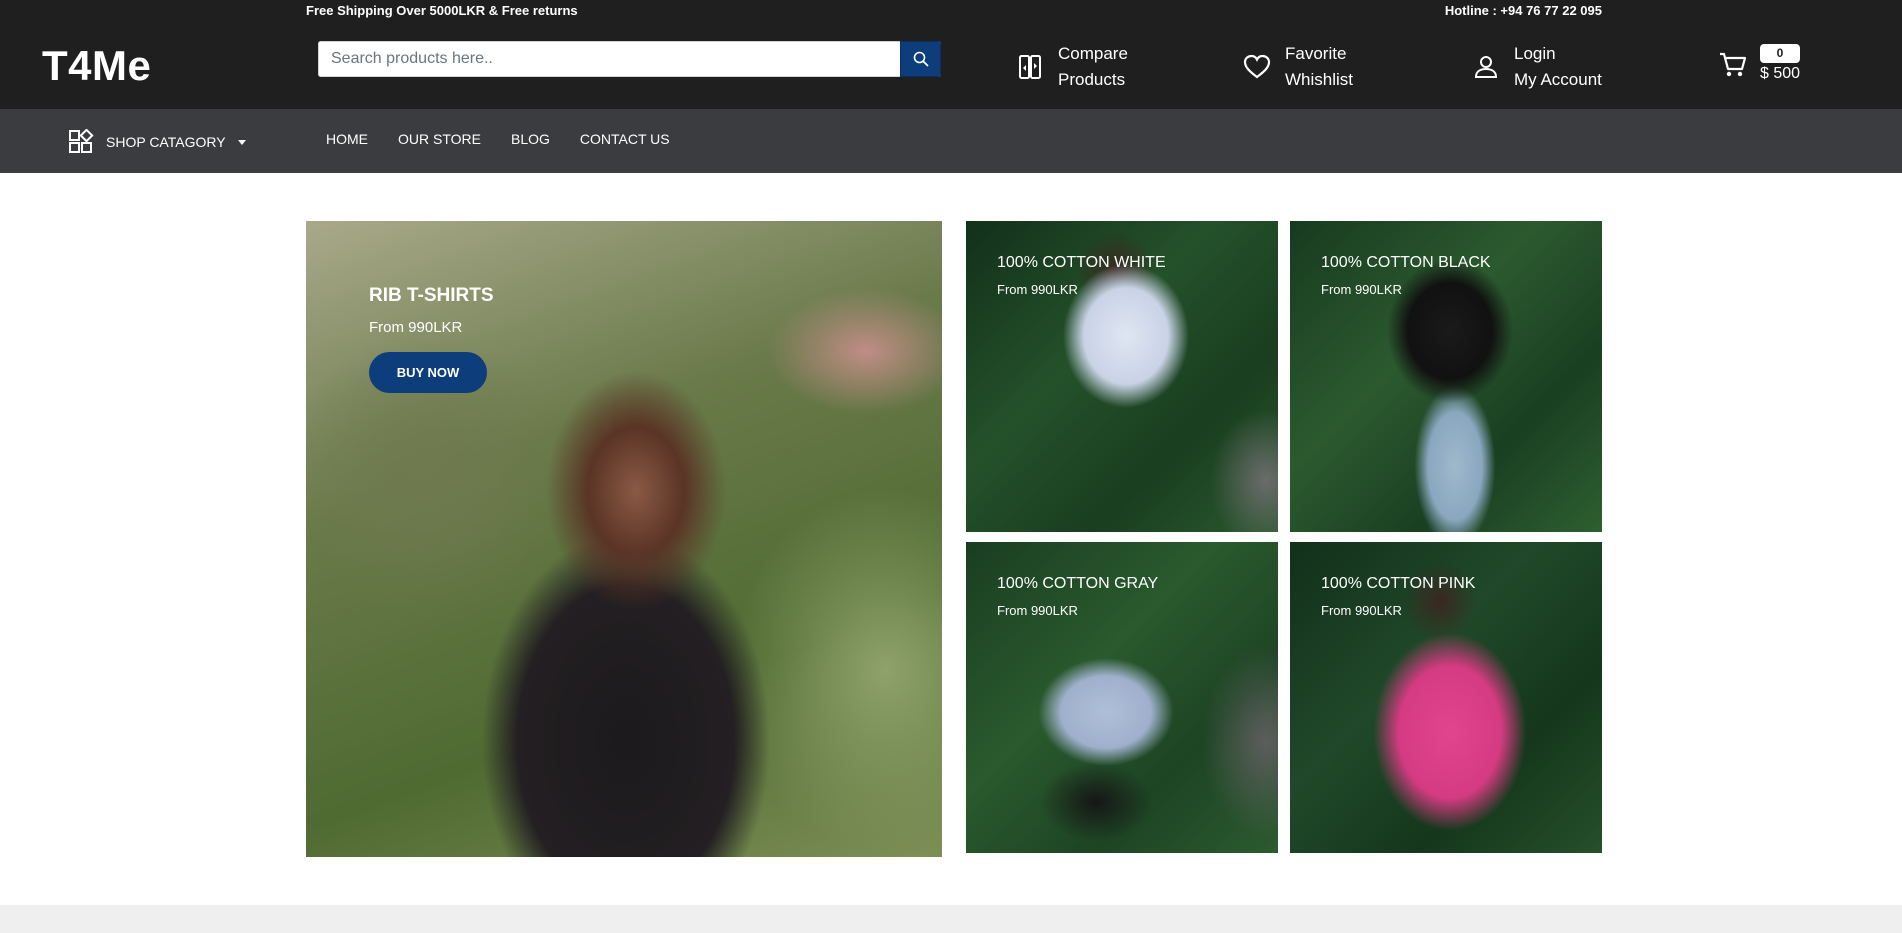 The width and height of the screenshot is (1902, 933). I want to click on compare-label-1: Compare, so click(1093, 53).